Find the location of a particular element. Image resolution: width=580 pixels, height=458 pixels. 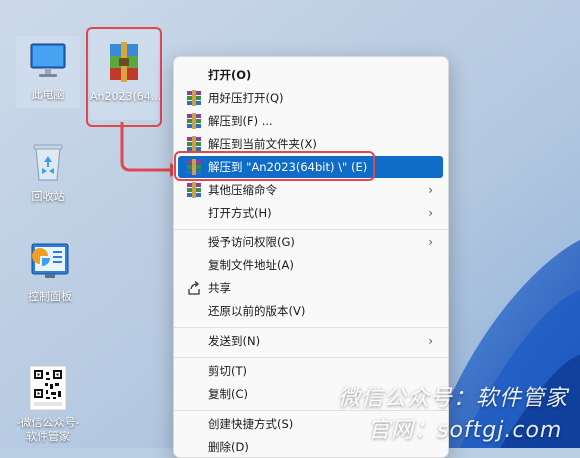

menu-item-label: 其他压缩命令 is located at coordinates (242, 190).